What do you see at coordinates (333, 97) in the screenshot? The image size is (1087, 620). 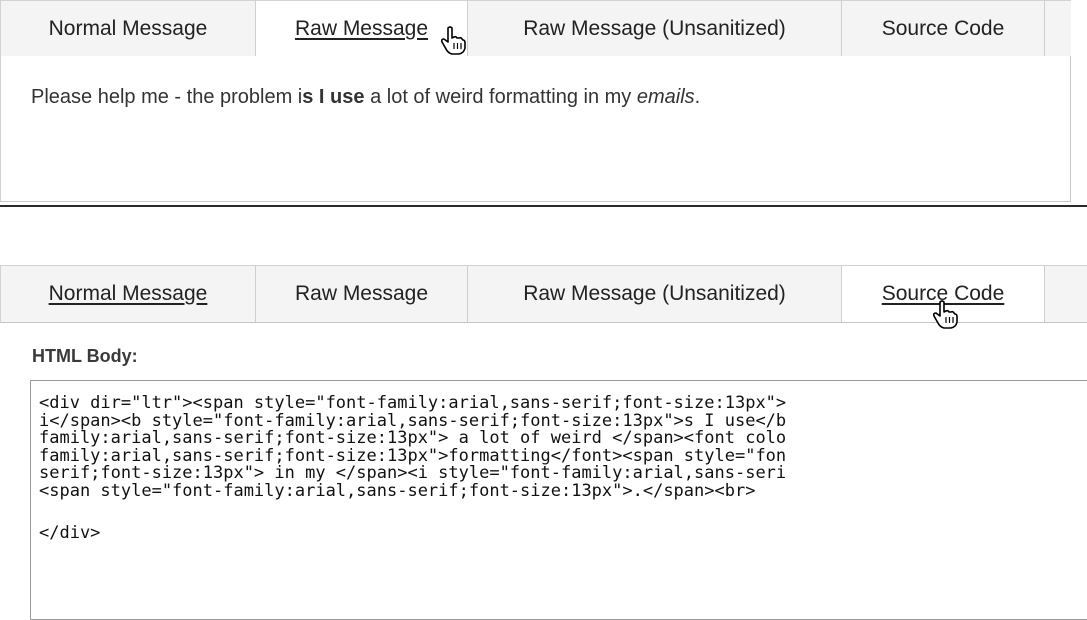 I see `message-bold-part: s I use` at bounding box center [333, 97].